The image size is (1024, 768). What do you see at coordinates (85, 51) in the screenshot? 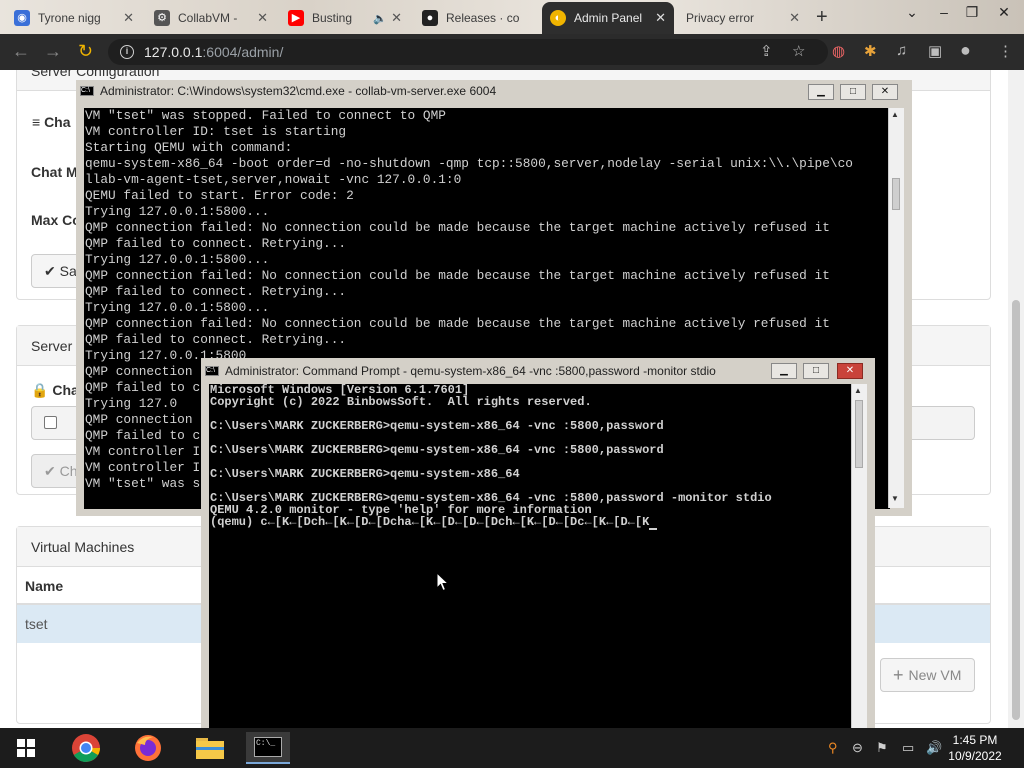
I see `reload-icon: ↻` at bounding box center [85, 51].